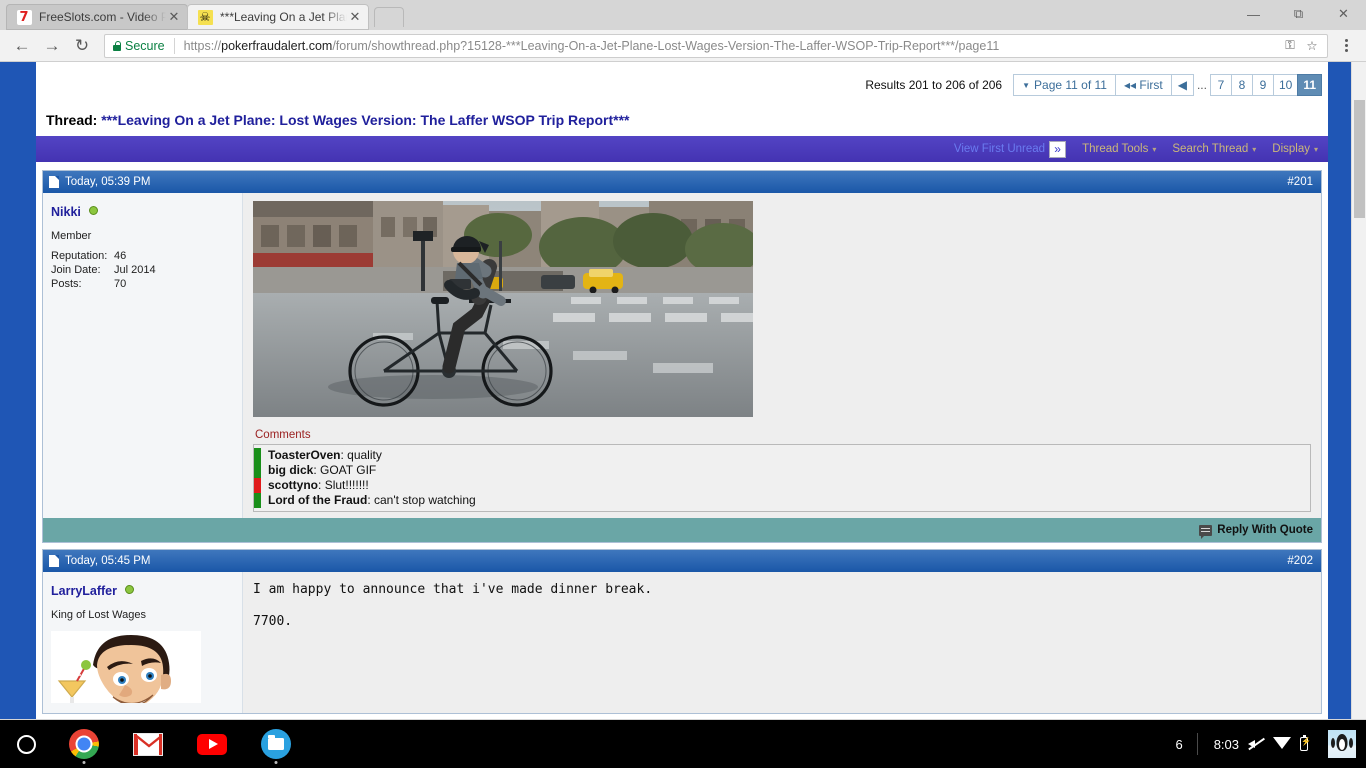  What do you see at coordinates (1346, 45) in the screenshot?
I see `three-dot-menu-icon` at bounding box center [1346, 45].